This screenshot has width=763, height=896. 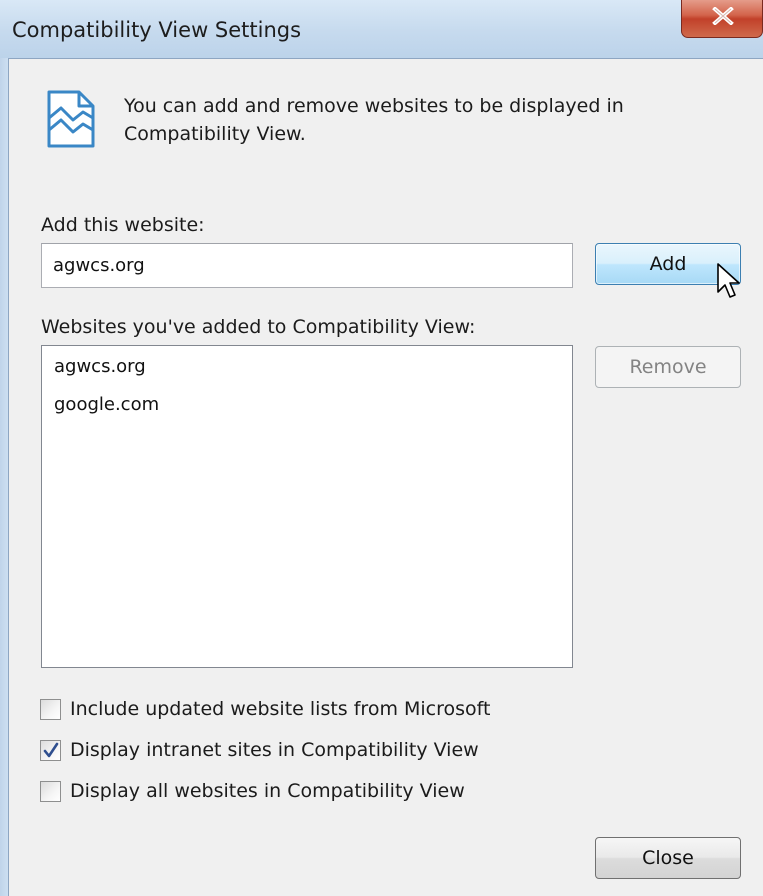 What do you see at coordinates (4, 477) in the screenshot?
I see `window-frame-left` at bounding box center [4, 477].